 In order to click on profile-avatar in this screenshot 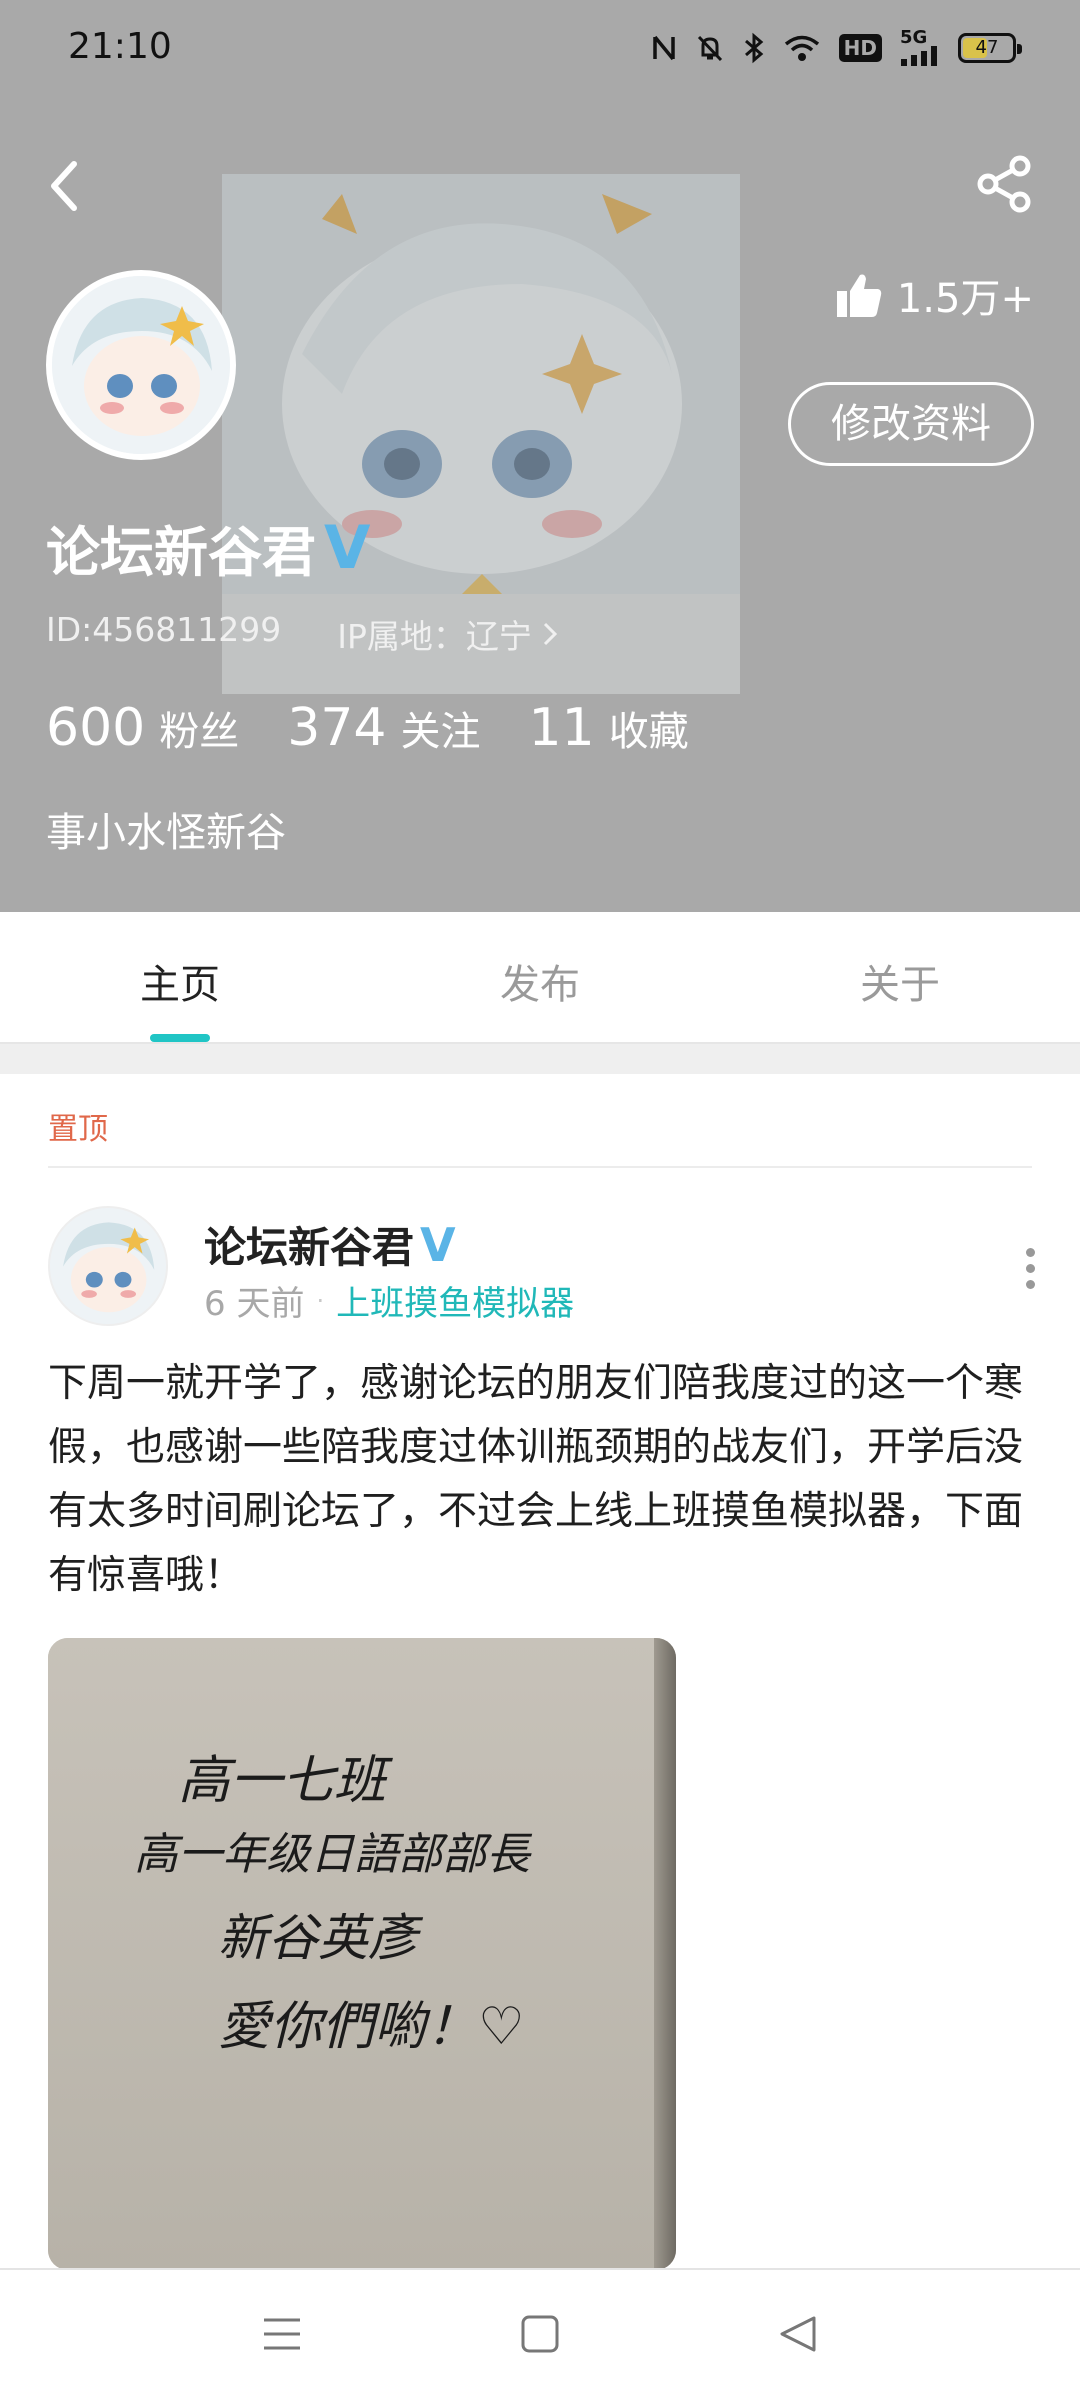, I will do `click(141, 365)`.